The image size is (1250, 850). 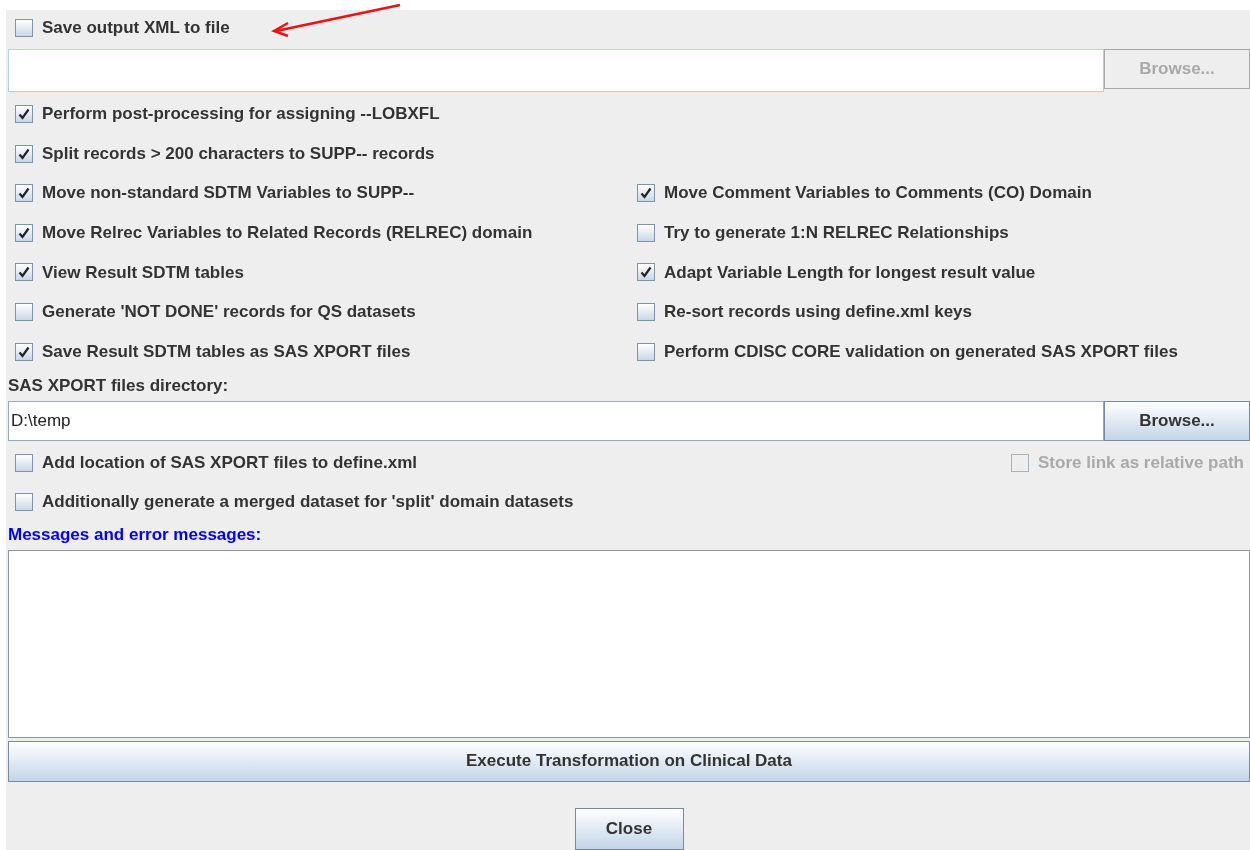 What do you see at coordinates (119, 385) in the screenshot?
I see `directory-label: SAS XPORT files directory:` at bounding box center [119, 385].